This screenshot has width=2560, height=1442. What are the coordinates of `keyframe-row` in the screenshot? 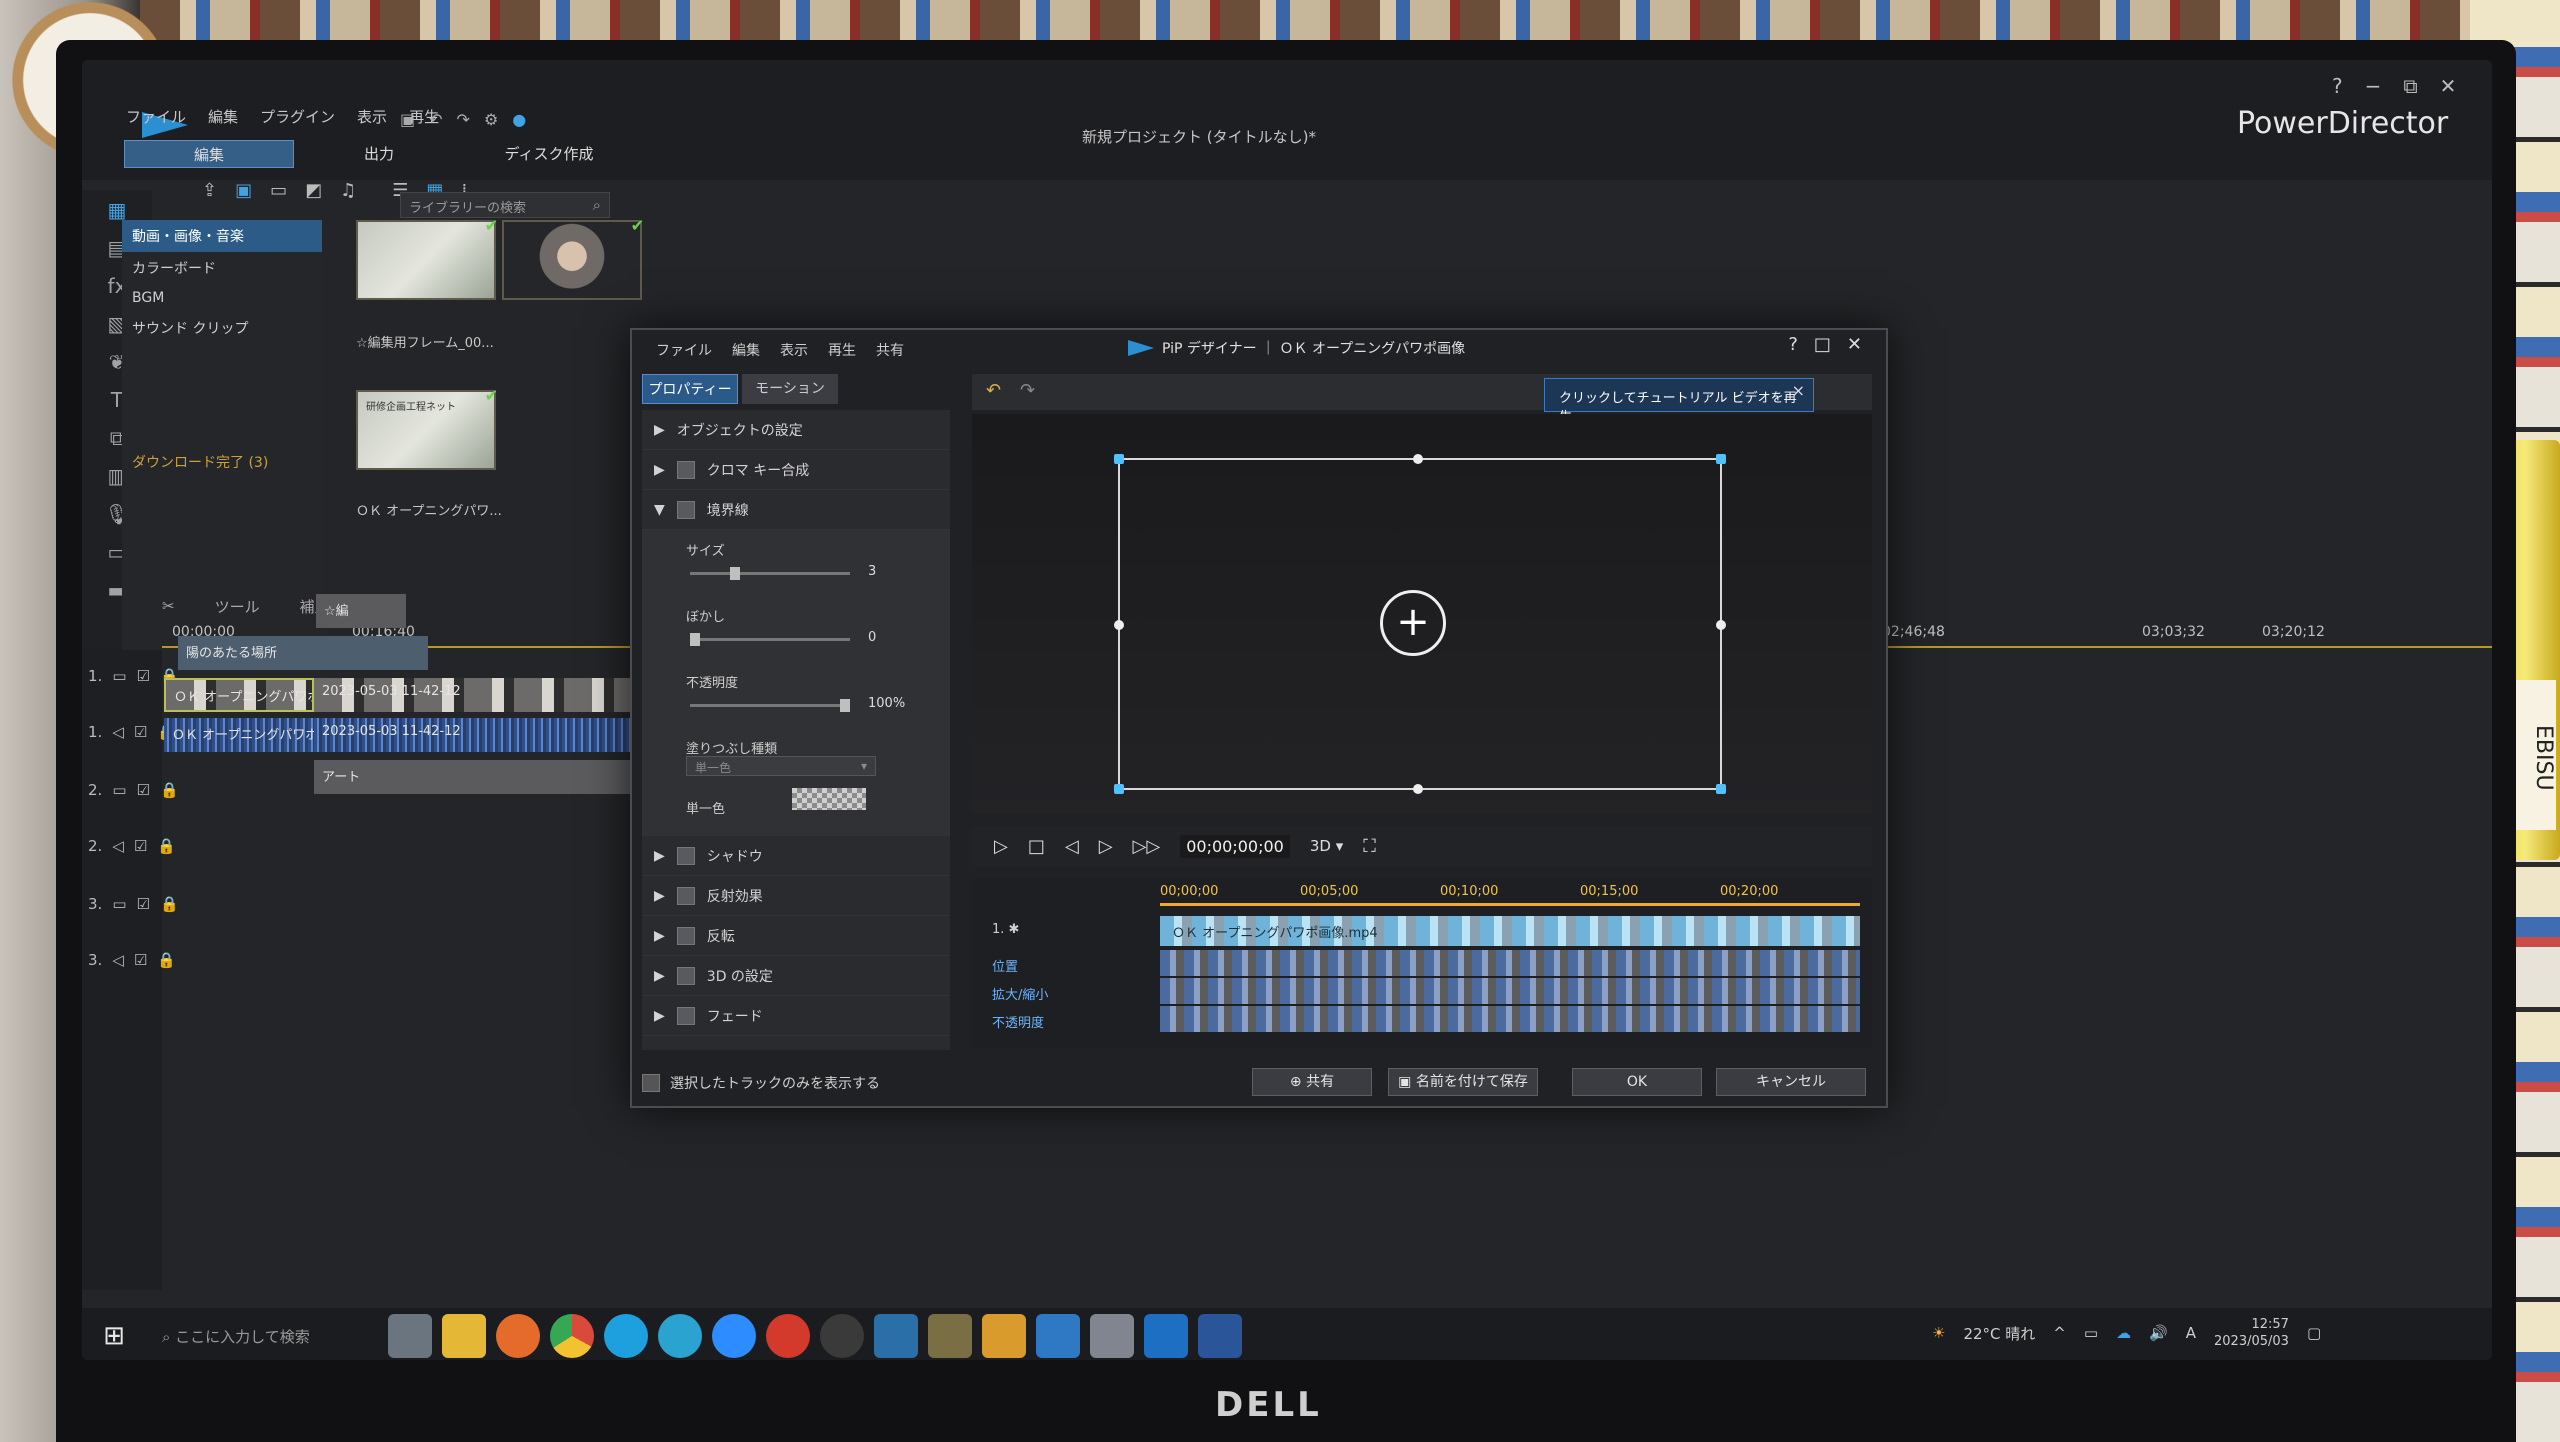 It's located at (1510, 1019).